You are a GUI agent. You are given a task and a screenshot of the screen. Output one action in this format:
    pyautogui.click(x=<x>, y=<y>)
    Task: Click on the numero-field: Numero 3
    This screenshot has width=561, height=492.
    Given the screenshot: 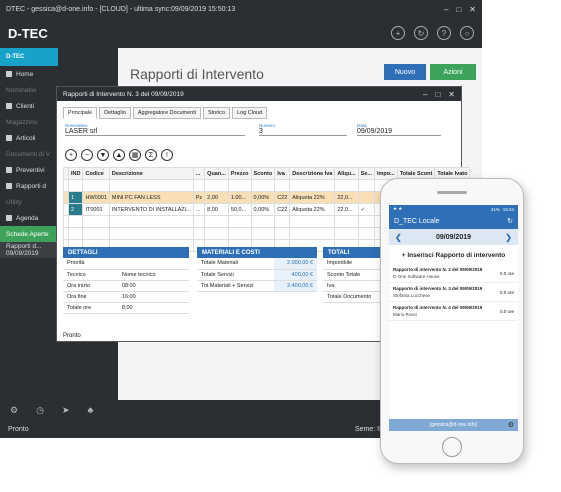 What is the action you would take?
    pyautogui.click(x=303, y=129)
    